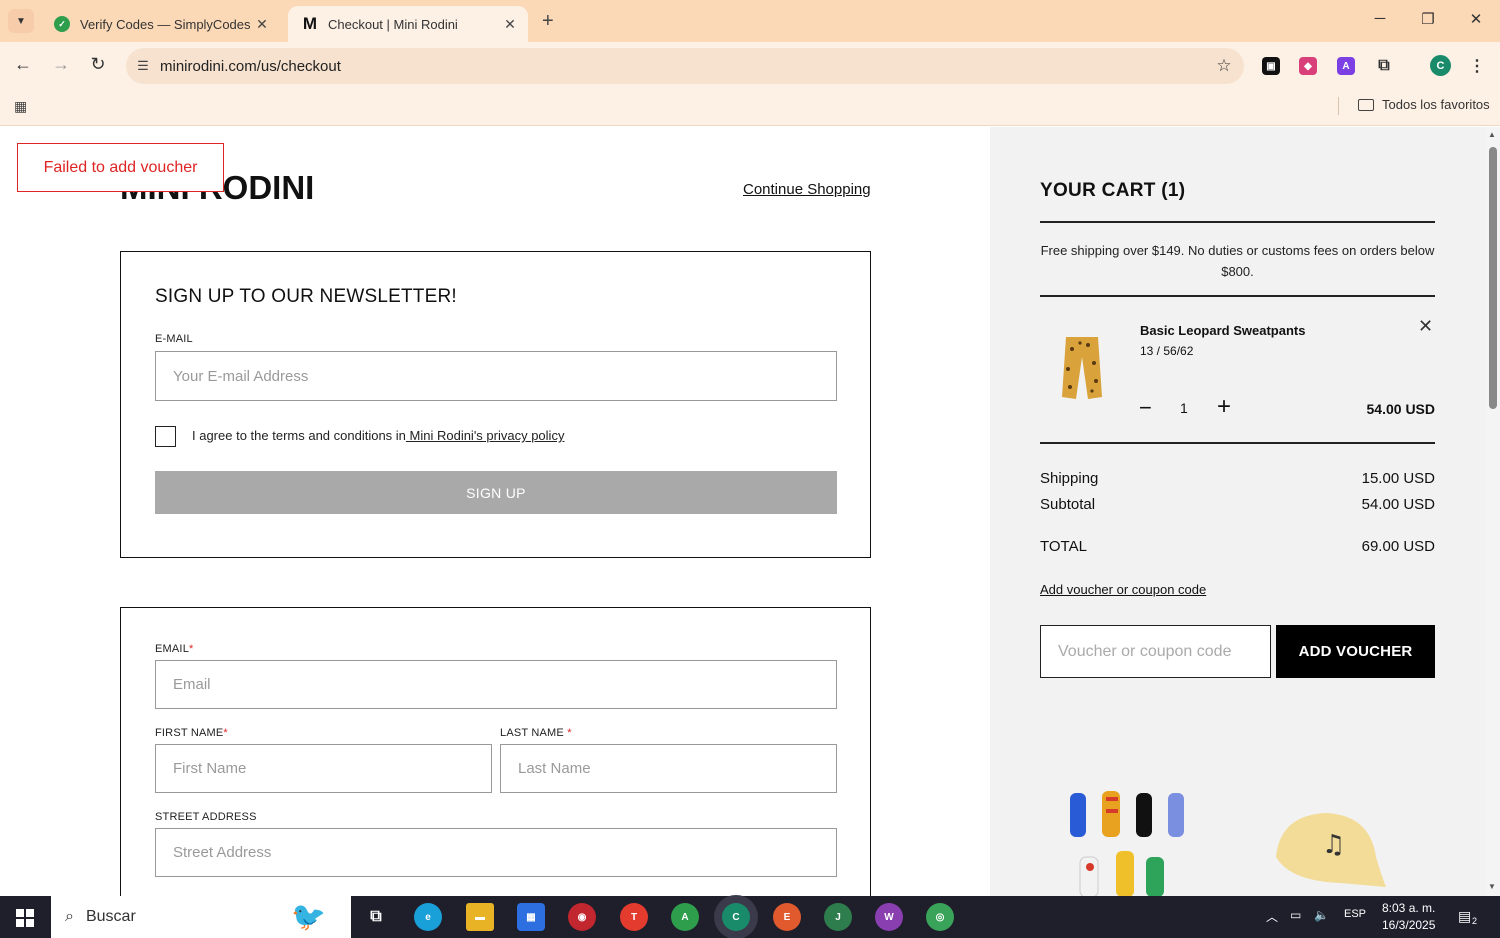 The image size is (1500, 938). Describe the element at coordinates (668, 768) in the screenshot. I see `last-name-field: Last Name` at that location.